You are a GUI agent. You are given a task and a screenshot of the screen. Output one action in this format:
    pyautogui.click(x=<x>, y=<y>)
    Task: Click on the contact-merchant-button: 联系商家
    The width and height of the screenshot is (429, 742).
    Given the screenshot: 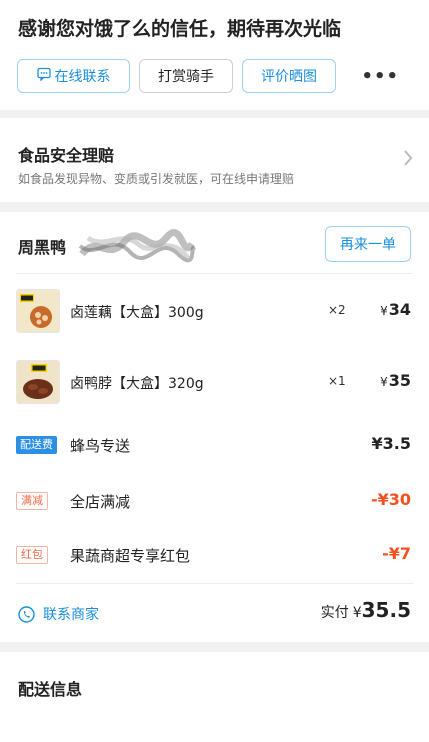 What is the action you would take?
    pyautogui.click(x=58, y=614)
    